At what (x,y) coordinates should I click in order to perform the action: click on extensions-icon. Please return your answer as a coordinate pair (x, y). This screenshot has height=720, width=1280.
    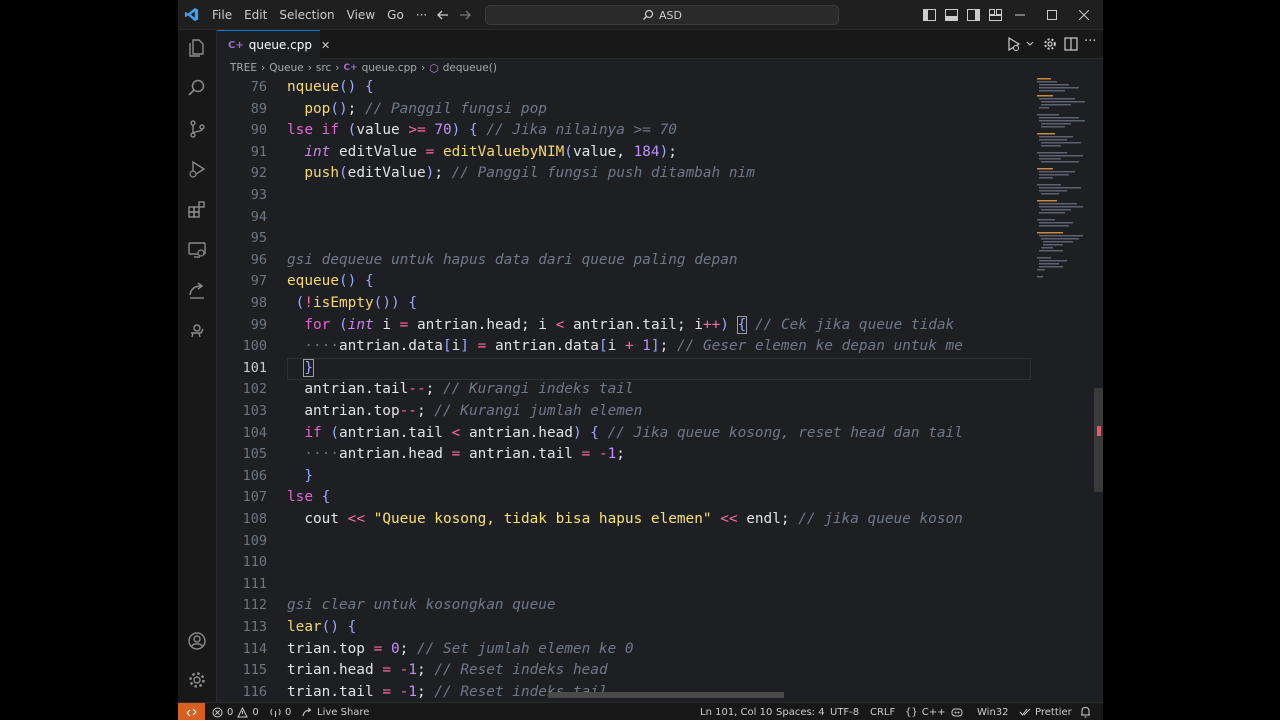
    Looking at the image, I should click on (197, 210).